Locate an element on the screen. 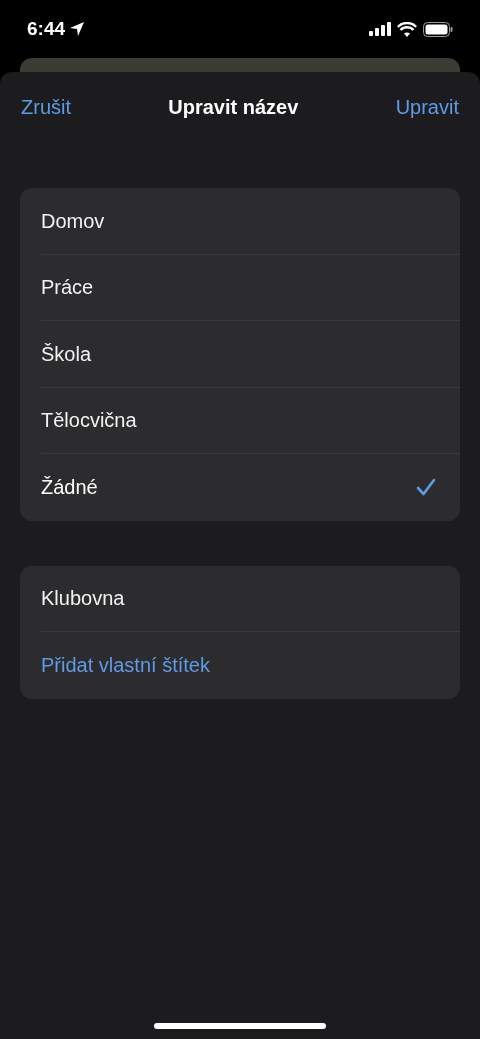 The height and width of the screenshot is (1039, 480). option-row-label: Domov is located at coordinates (73, 220).